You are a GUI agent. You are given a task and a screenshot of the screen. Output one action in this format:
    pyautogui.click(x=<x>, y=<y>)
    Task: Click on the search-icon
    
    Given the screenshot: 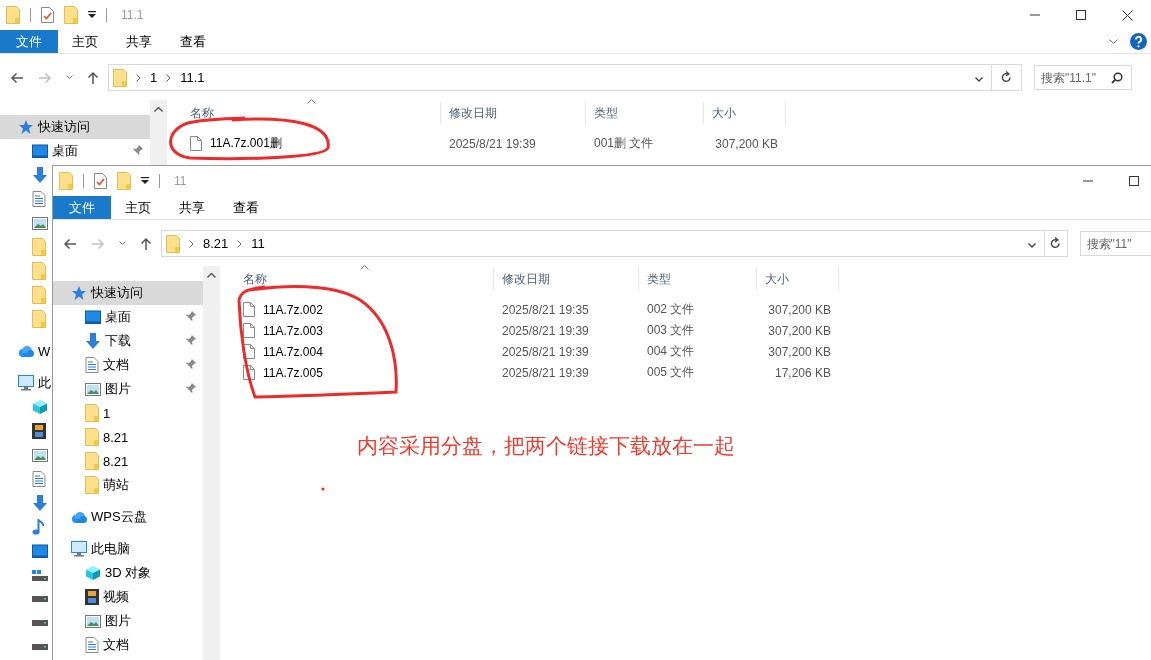 What is the action you would take?
    pyautogui.click(x=1117, y=77)
    